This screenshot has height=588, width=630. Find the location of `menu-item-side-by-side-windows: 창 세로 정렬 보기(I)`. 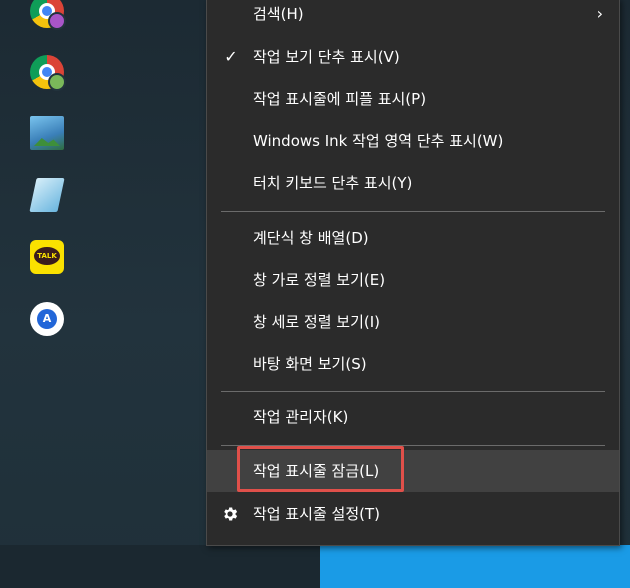

menu-item-side-by-side-windows: 창 세로 정렬 보기(I) is located at coordinates (413, 322).